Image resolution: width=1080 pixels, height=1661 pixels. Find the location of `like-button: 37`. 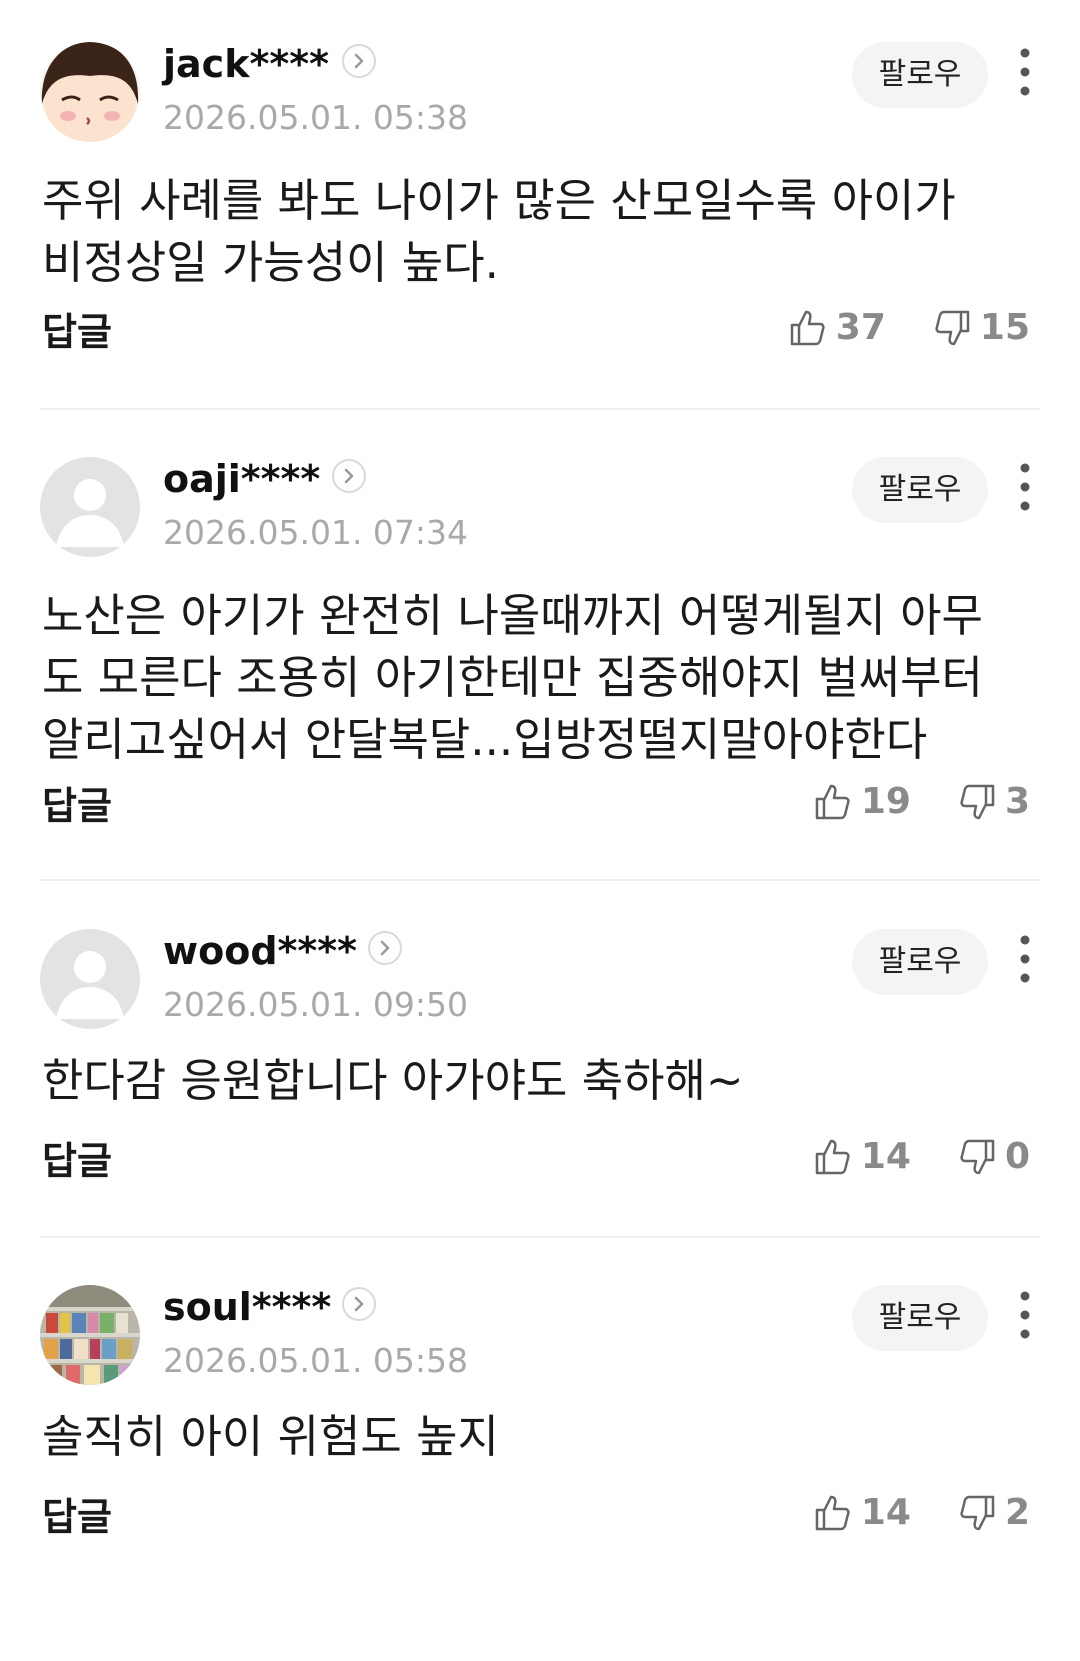

like-button: 37 is located at coordinates (837, 328).